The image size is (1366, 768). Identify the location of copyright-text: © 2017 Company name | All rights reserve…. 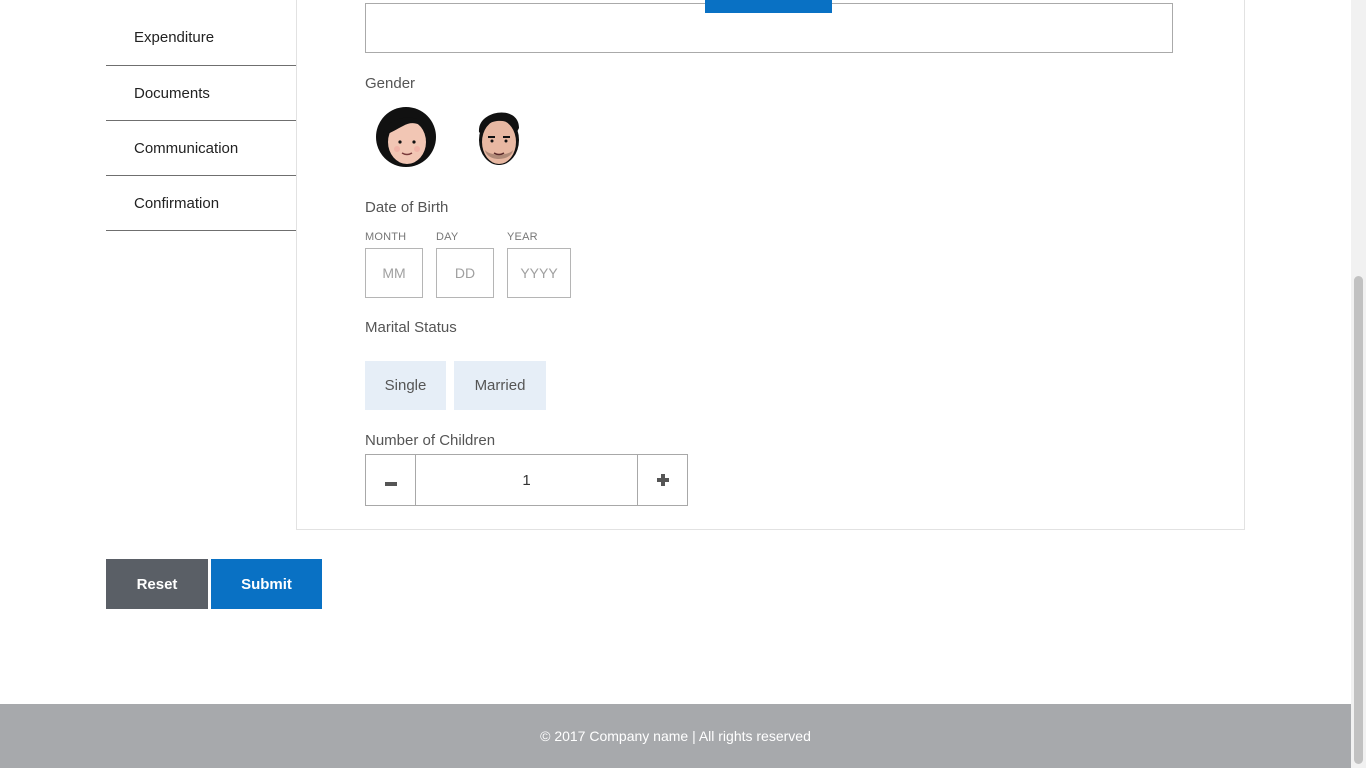
(675, 736).